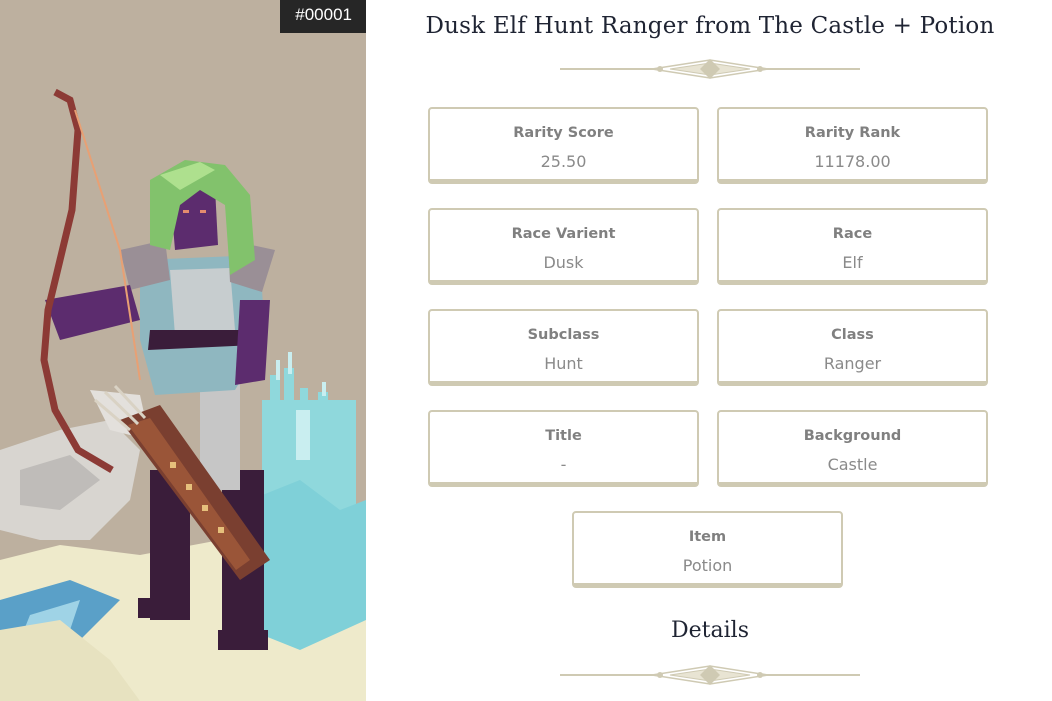  What do you see at coordinates (563, 448) in the screenshot?
I see `title-card: Title -` at bounding box center [563, 448].